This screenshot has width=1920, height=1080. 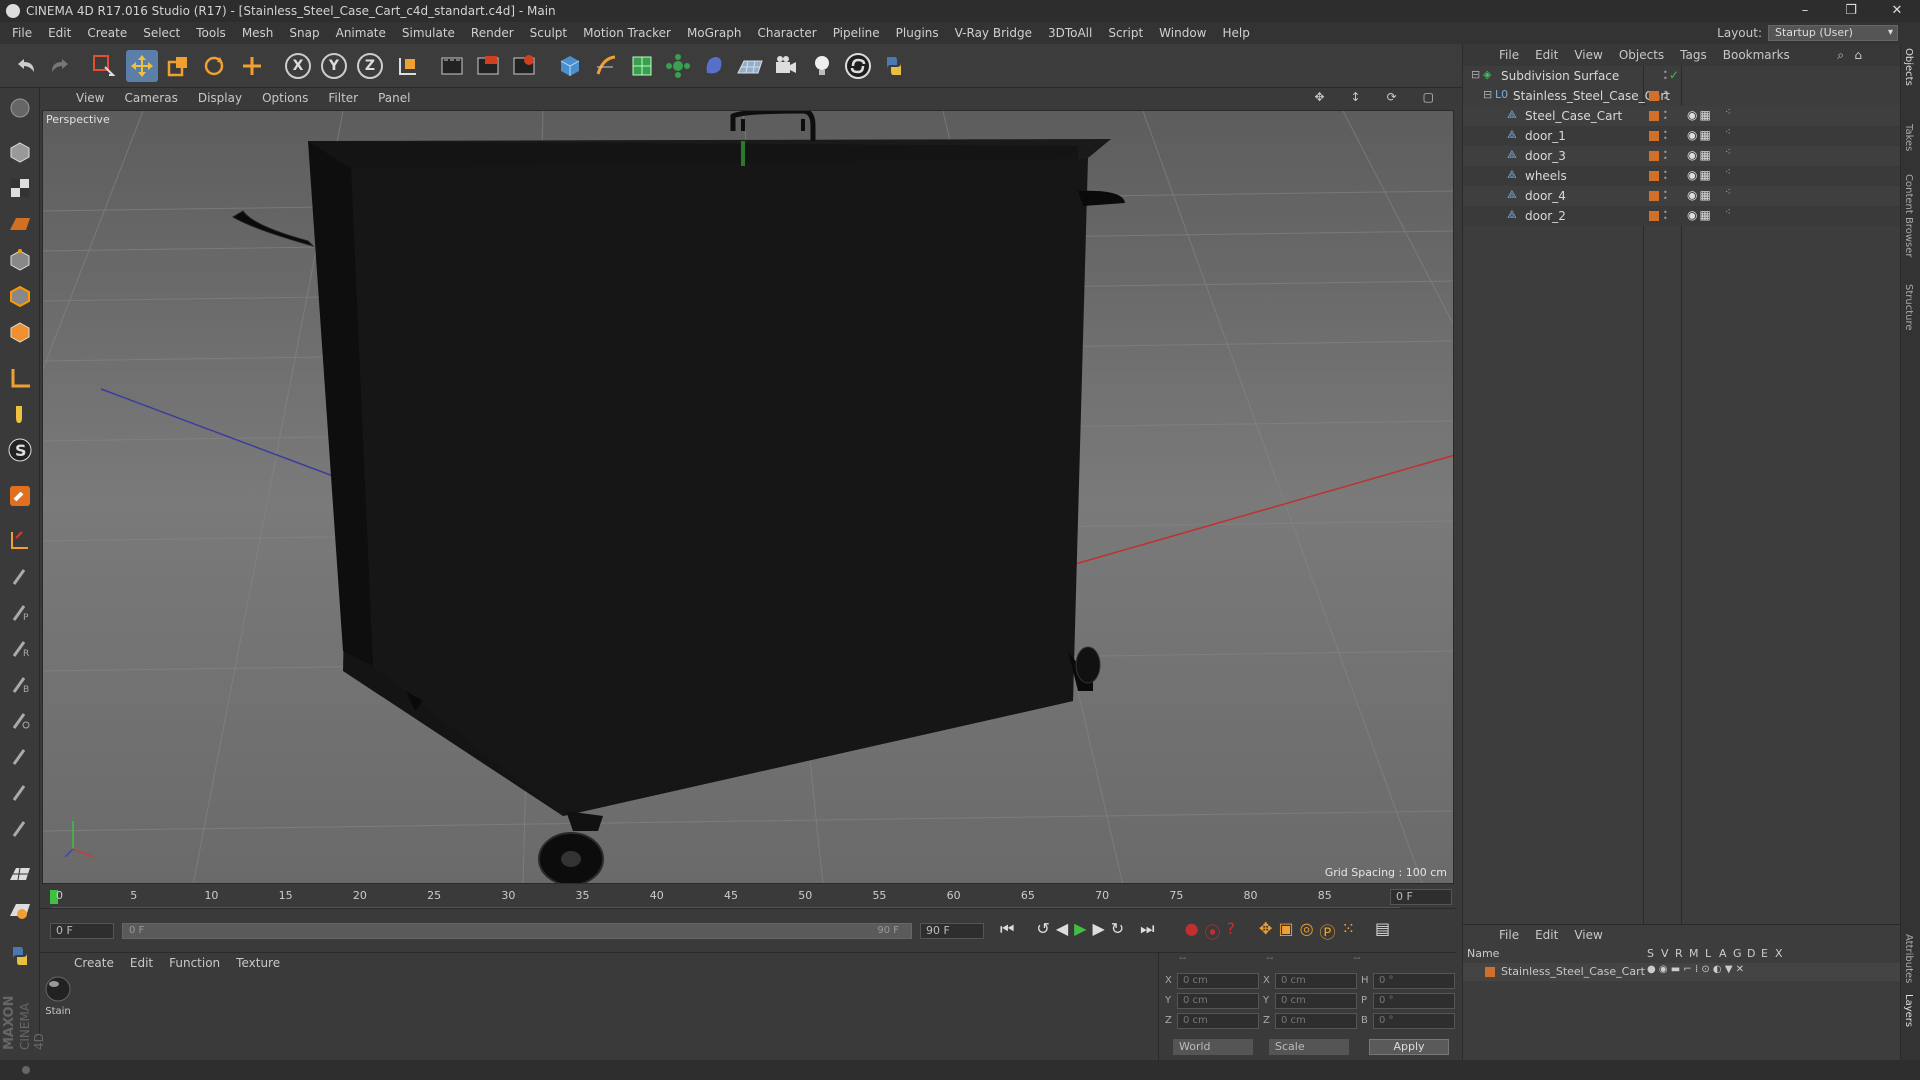 I want to click on scale-mode-select: Scale, so click(x=1309, y=1047).